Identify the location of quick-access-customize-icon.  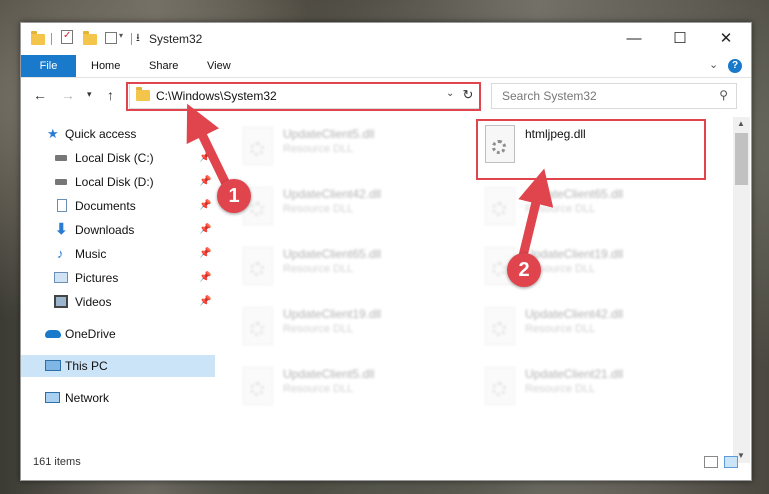
(111, 38).